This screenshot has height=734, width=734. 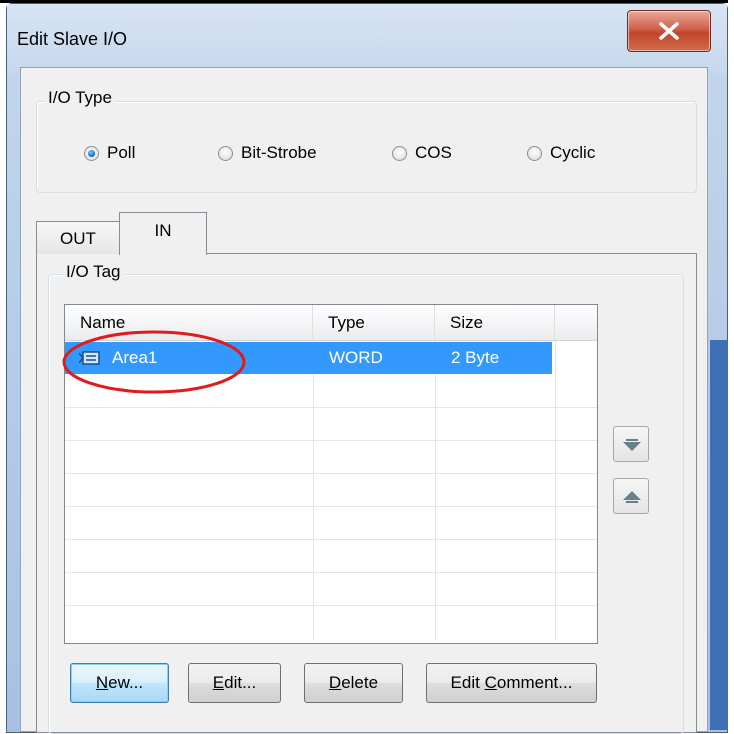 I want to click on close-button, so click(x=669, y=31).